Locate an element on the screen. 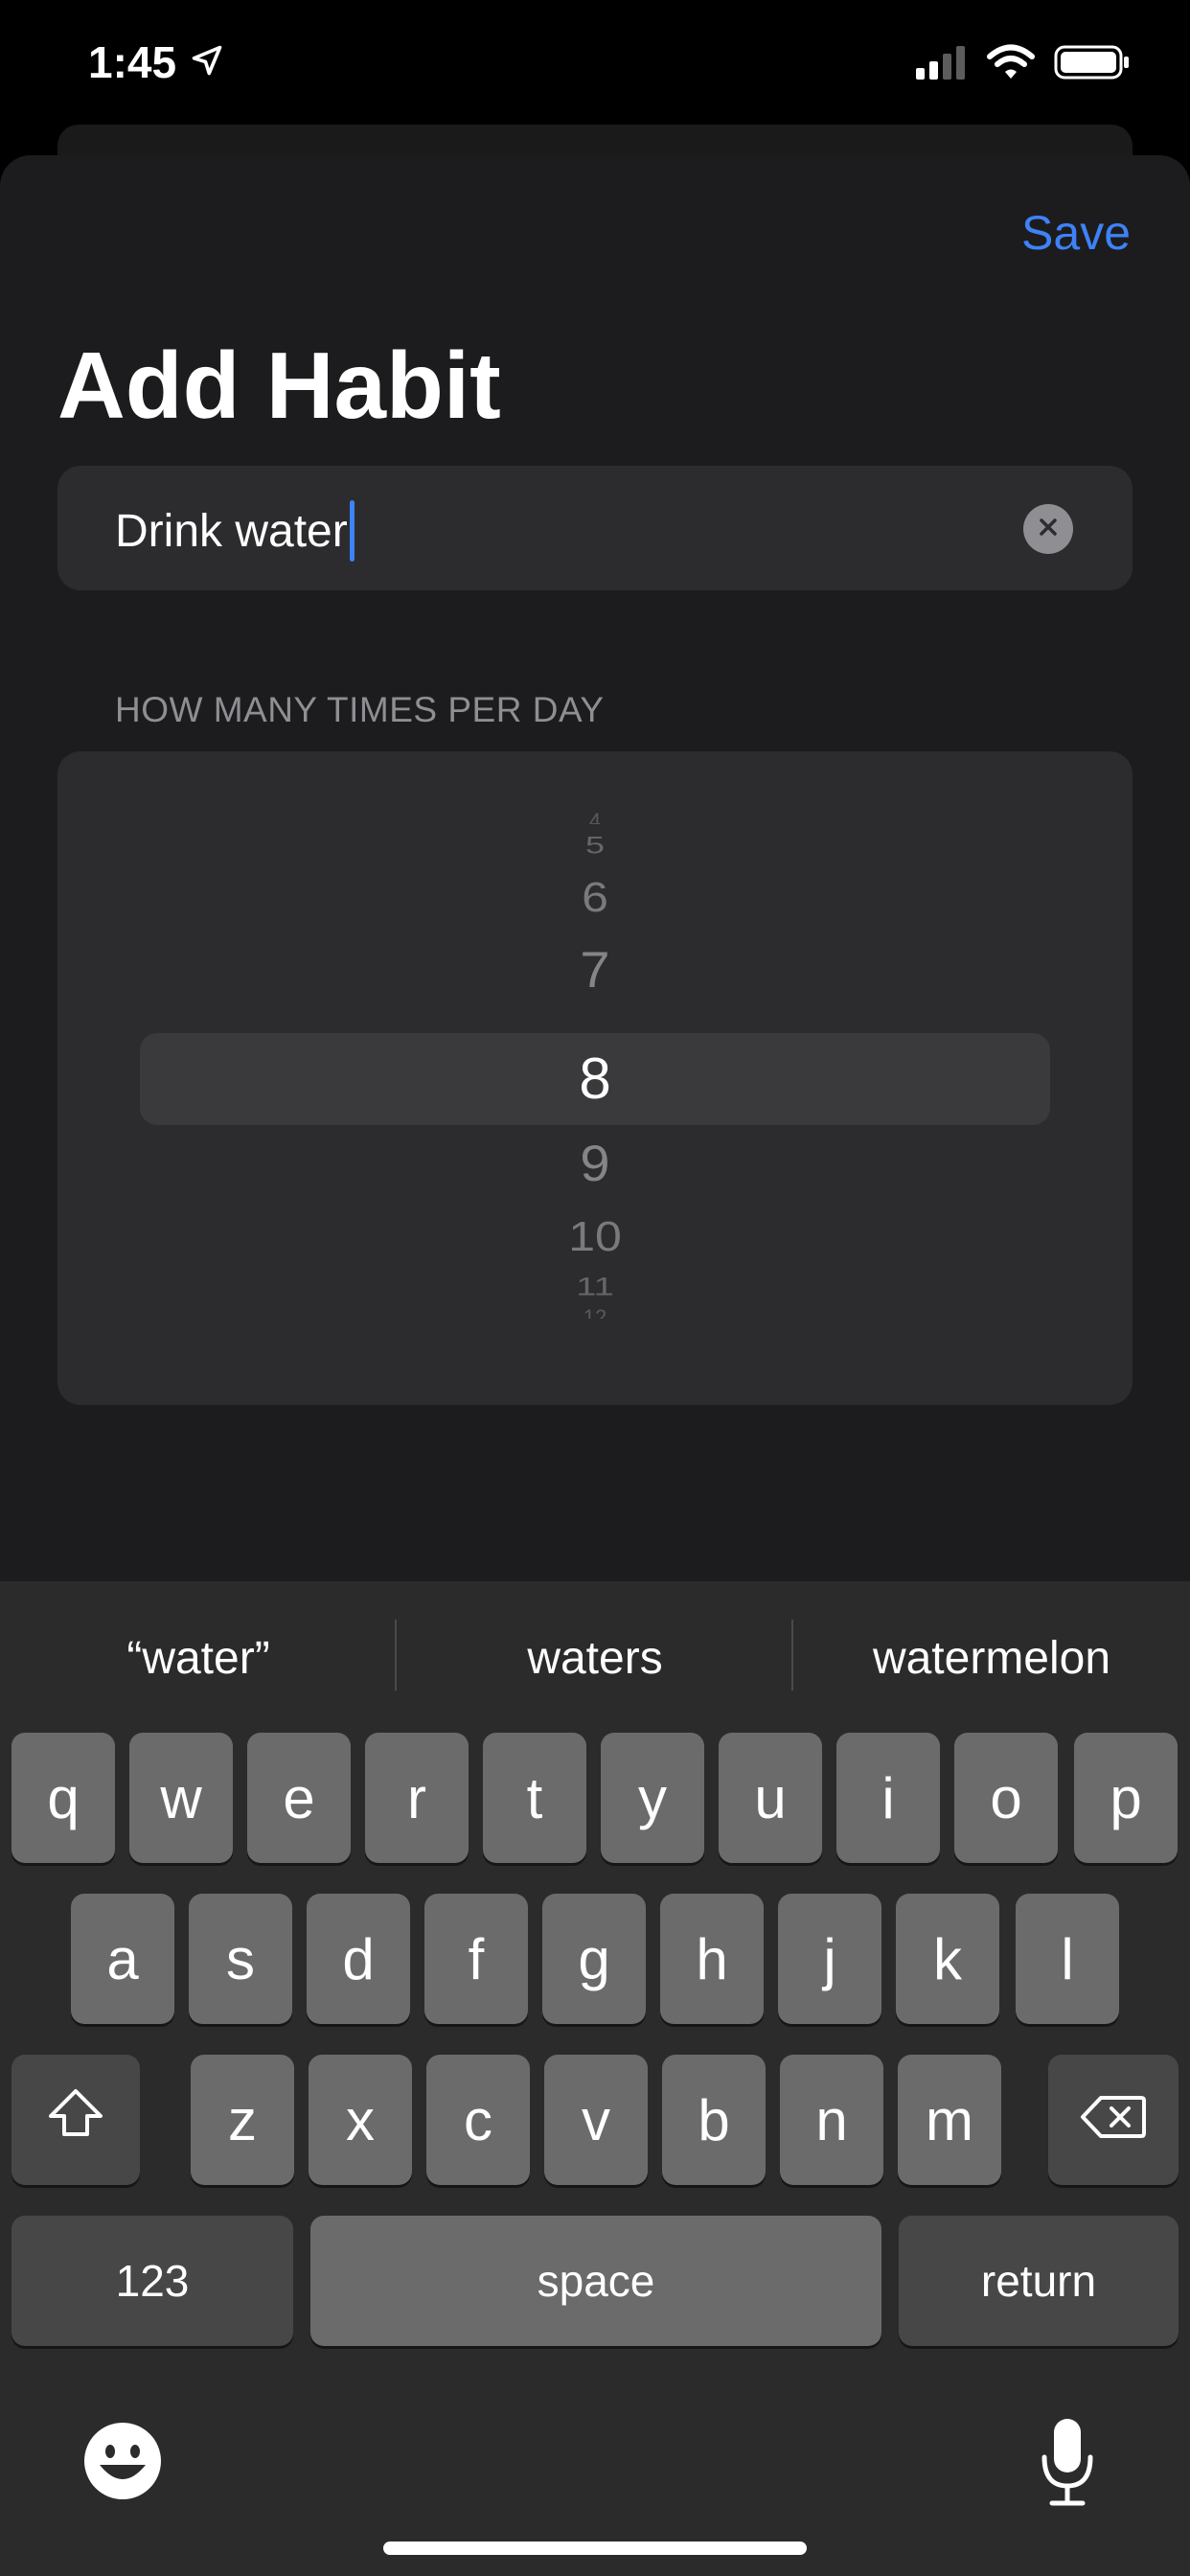  key-w: w is located at coordinates (181, 1798).